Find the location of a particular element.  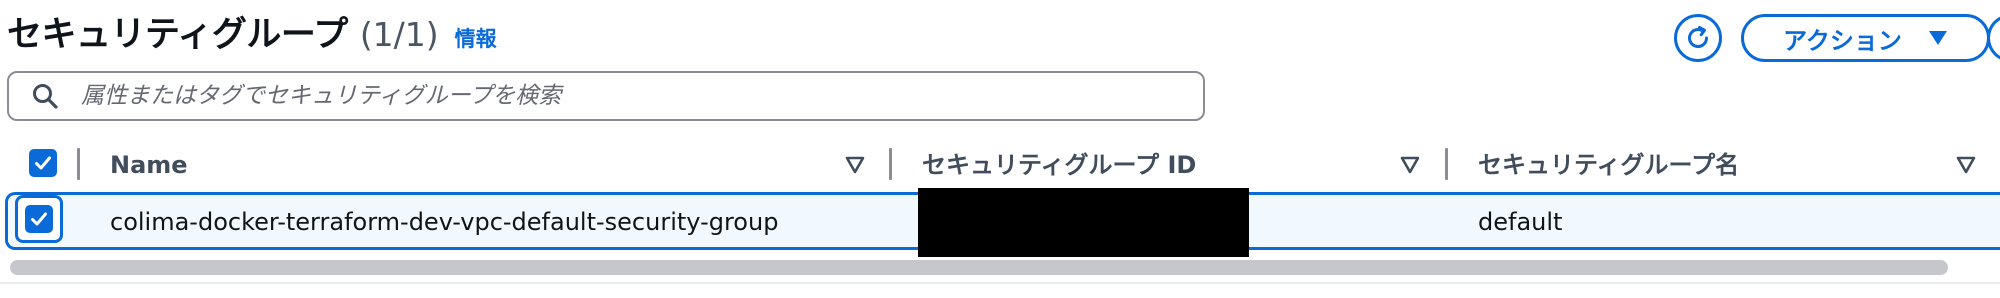

select-all-checkbox is located at coordinates (43, 163).